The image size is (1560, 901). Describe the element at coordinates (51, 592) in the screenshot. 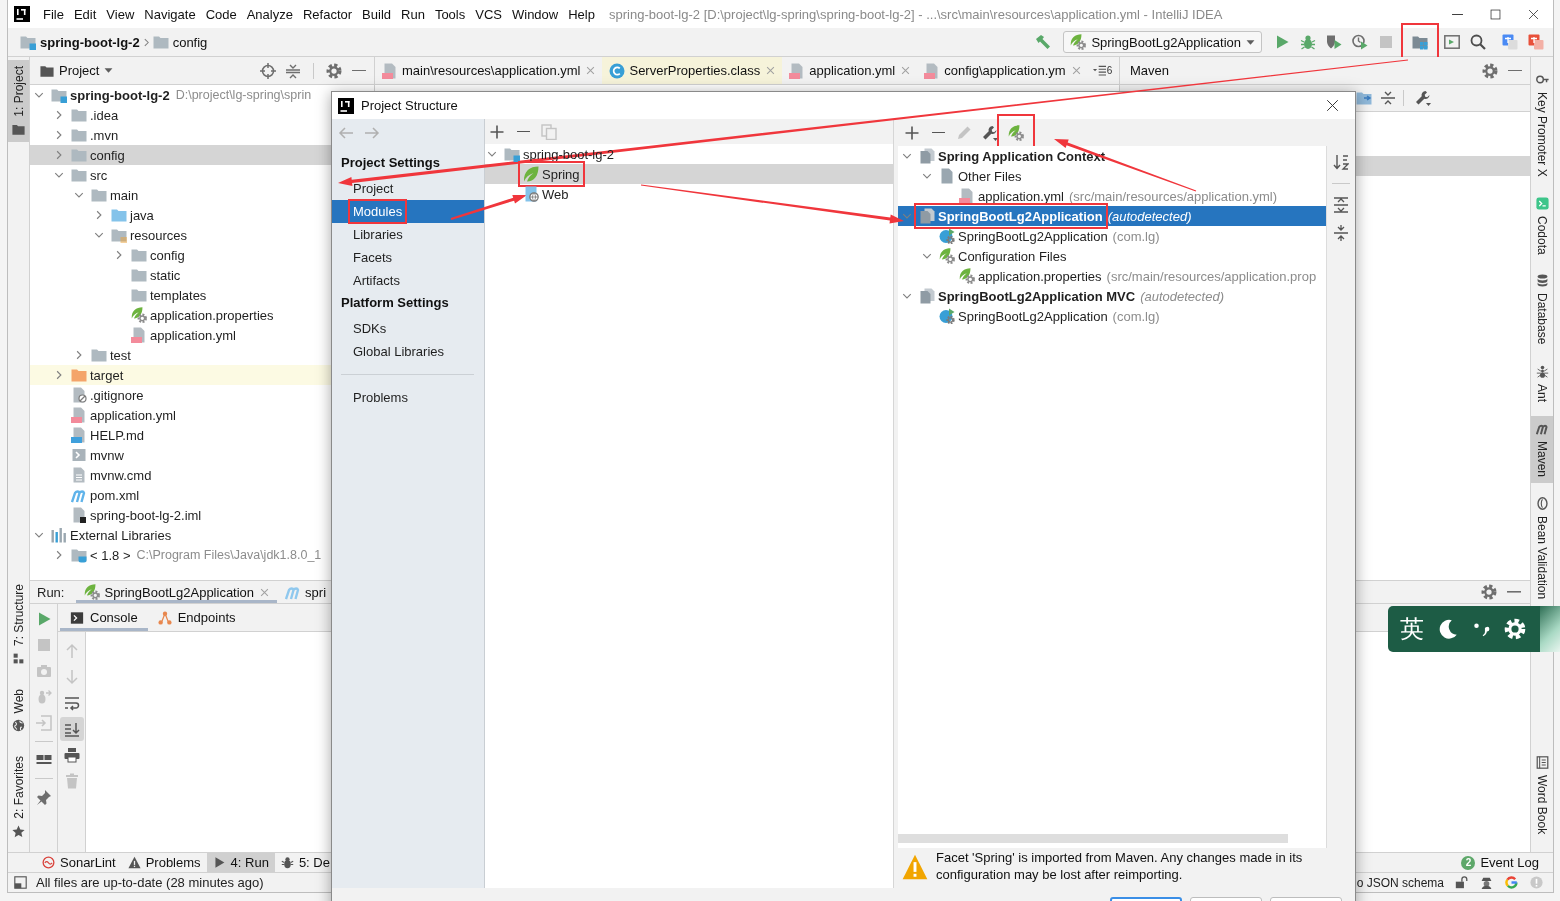

I see `run-label: Run:` at that location.